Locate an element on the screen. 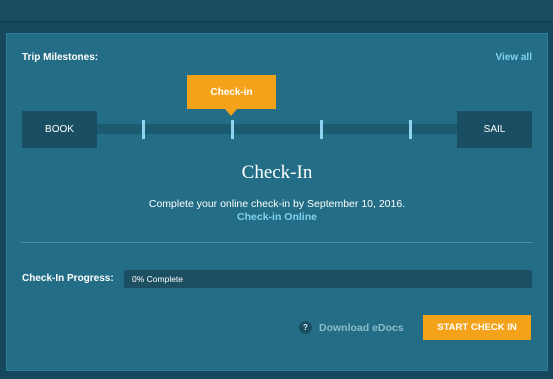 The width and height of the screenshot is (553, 379). divider is located at coordinates (277, 242).